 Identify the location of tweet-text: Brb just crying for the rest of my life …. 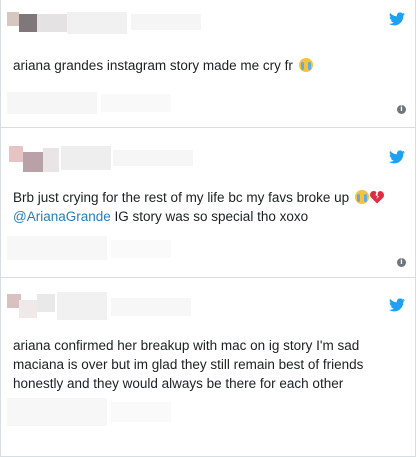
(207, 207).